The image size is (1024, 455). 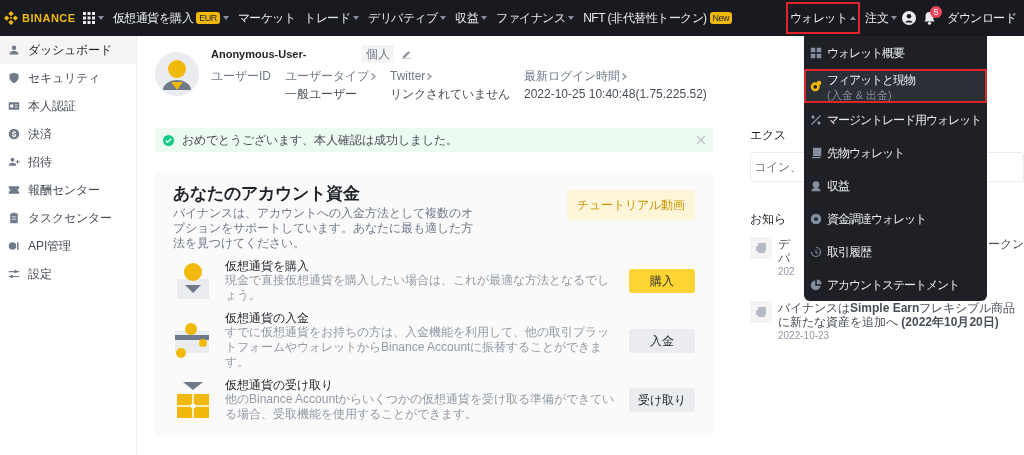 What do you see at coordinates (895, 185) in the screenshot?
I see `menu-item: 収益` at bounding box center [895, 185].